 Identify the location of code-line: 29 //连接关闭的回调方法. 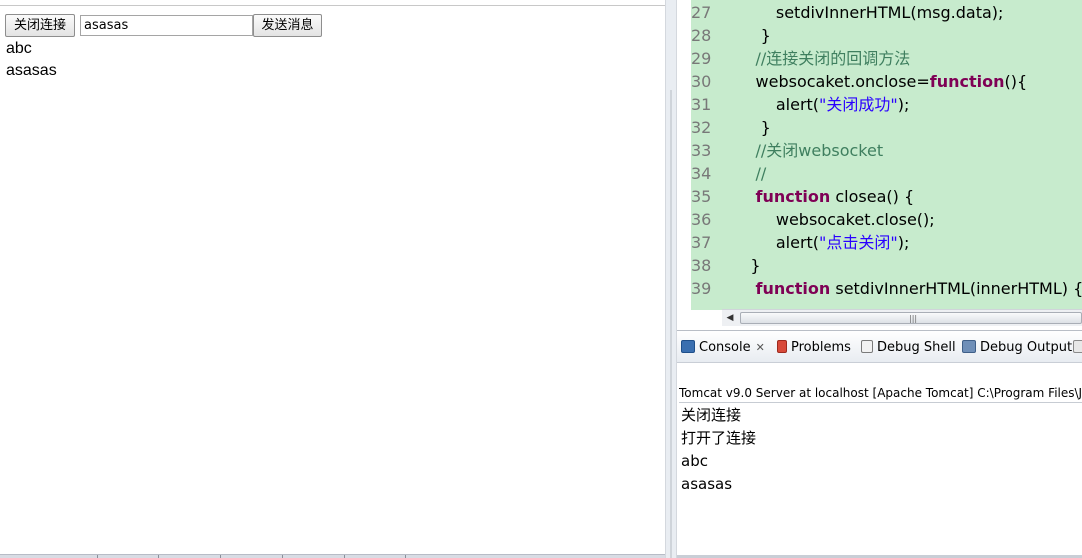
(800, 58).